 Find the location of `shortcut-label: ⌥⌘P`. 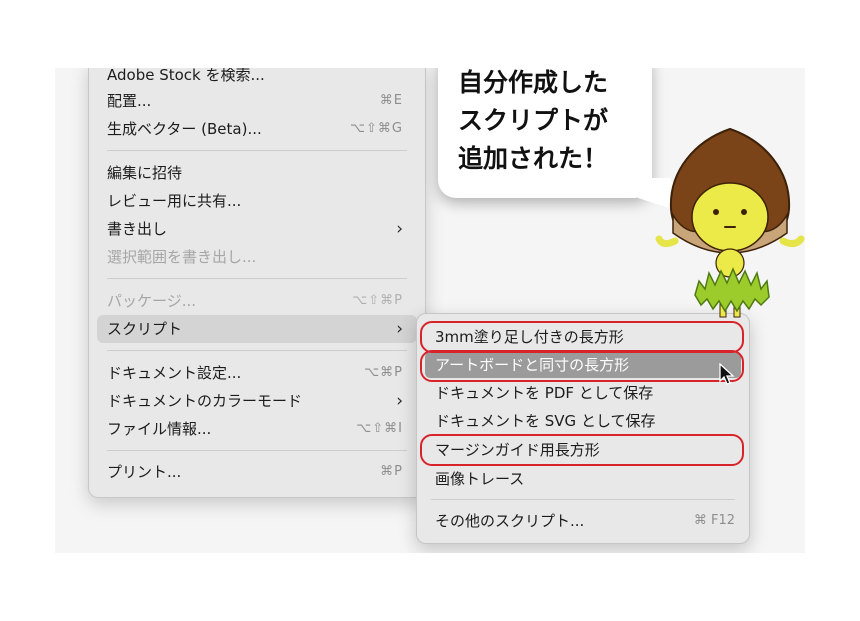

shortcut-label: ⌥⌘P is located at coordinates (383, 372).